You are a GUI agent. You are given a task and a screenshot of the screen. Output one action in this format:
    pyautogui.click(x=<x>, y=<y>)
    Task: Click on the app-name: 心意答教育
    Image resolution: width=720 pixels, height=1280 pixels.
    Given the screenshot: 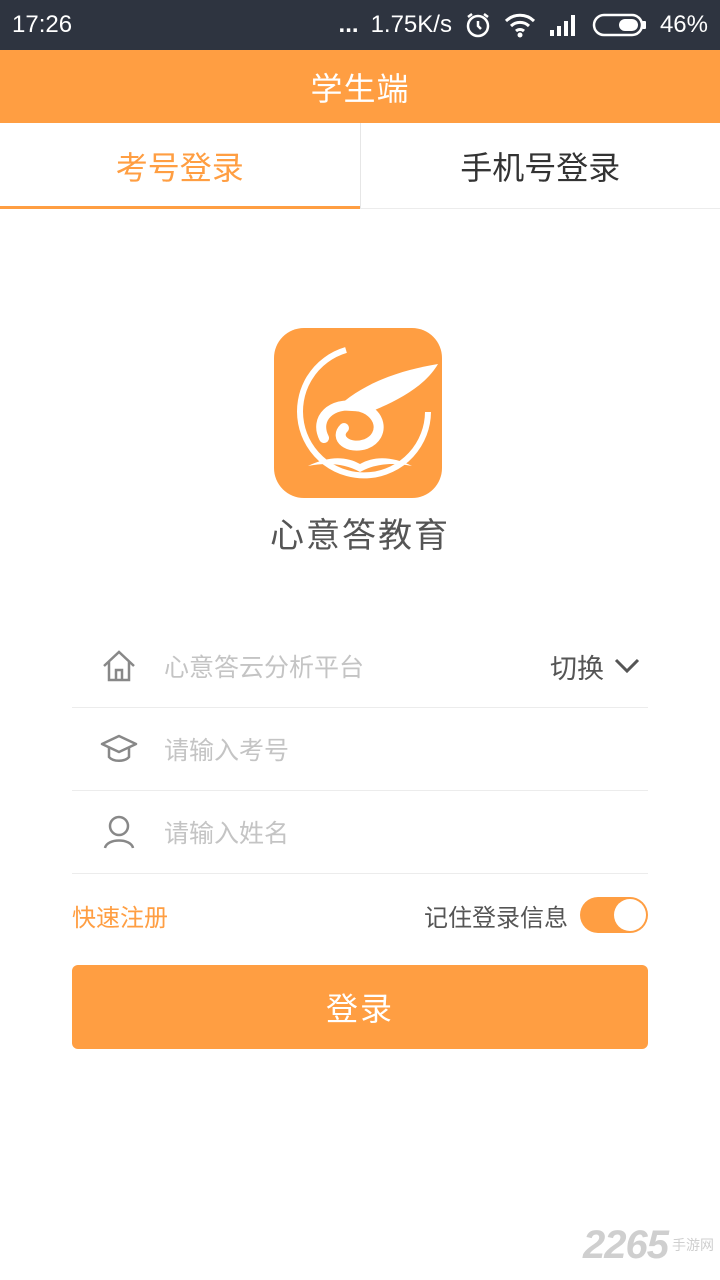 What is the action you would take?
    pyautogui.click(x=360, y=536)
    